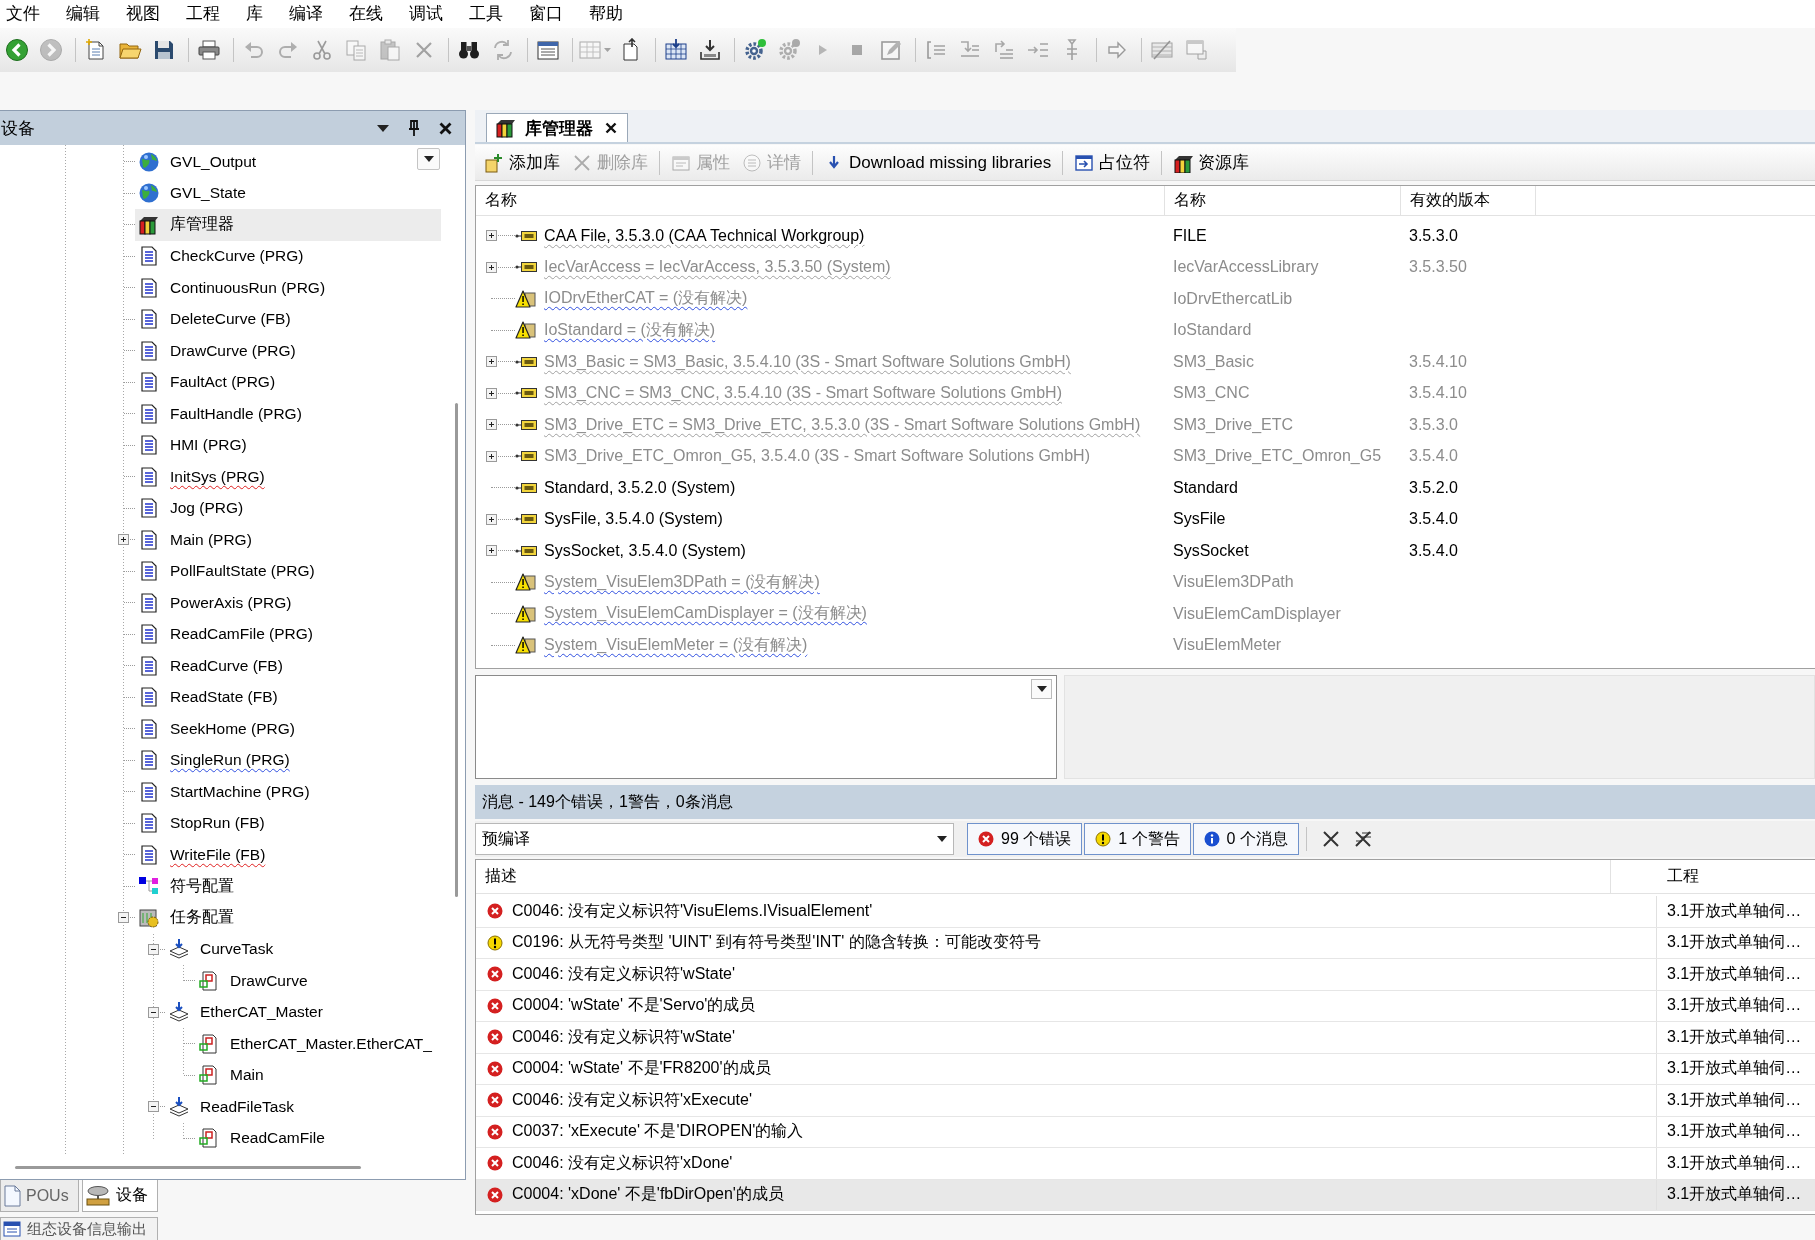 The height and width of the screenshot is (1240, 1815). Describe the element at coordinates (506, 128) in the screenshot. I see `books-icon` at that location.